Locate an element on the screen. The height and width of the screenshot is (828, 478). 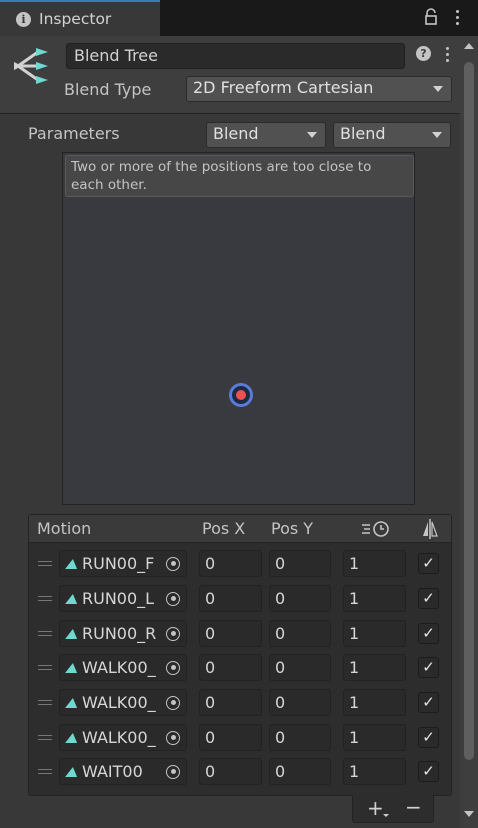
tab-title: Inspector is located at coordinates (75, 19).